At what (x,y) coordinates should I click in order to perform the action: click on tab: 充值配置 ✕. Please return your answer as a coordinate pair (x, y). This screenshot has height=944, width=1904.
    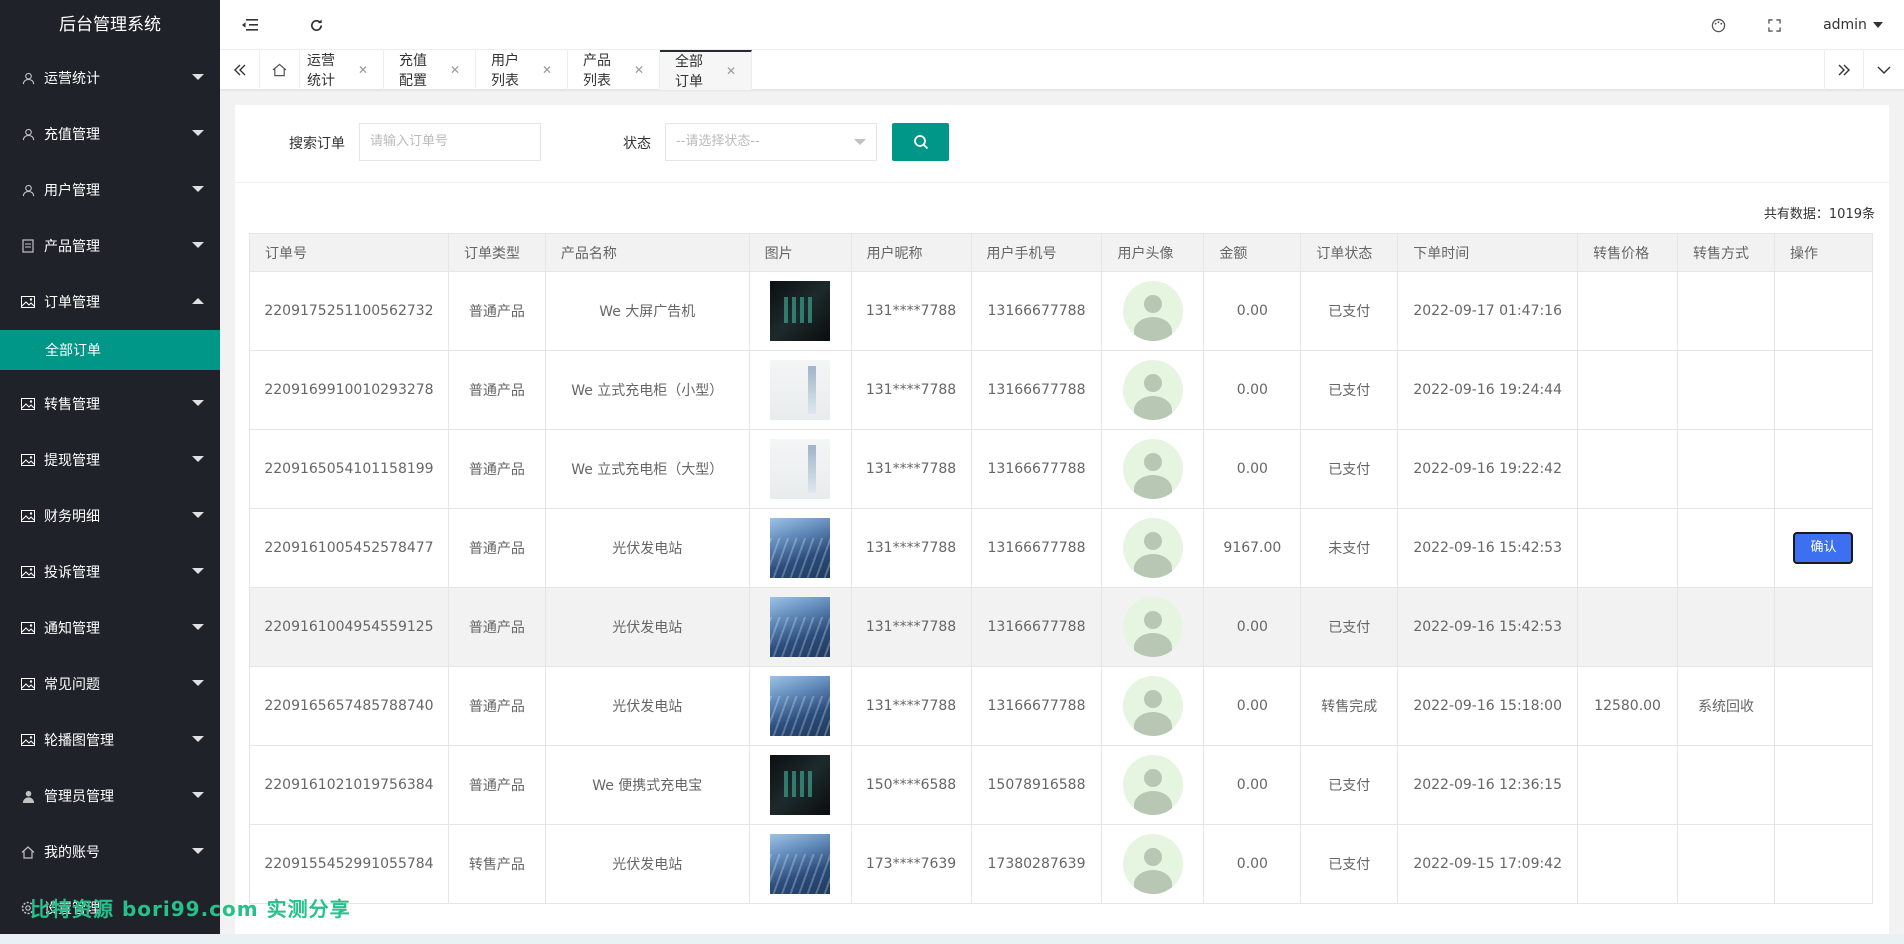
    Looking at the image, I should click on (430, 70).